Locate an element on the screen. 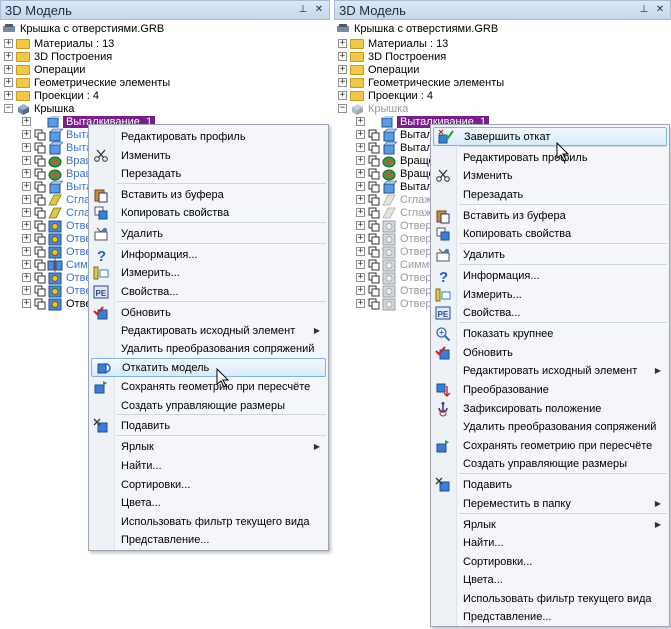 The image size is (671, 629). menu-item-rollback: Откатить модель is located at coordinates (208, 367).